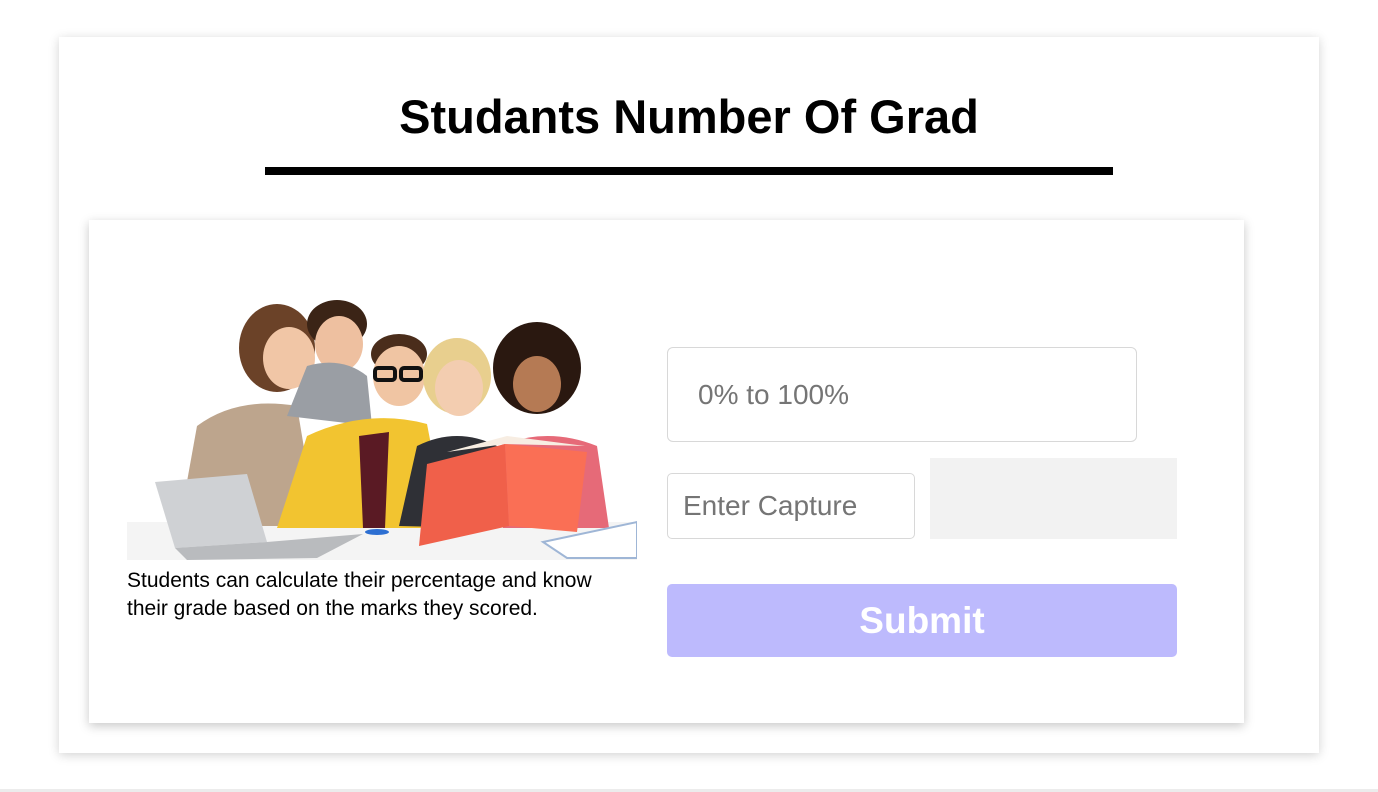 This screenshot has height=792, width=1378. Describe the element at coordinates (791, 506) in the screenshot. I see `captcha-input` at that location.